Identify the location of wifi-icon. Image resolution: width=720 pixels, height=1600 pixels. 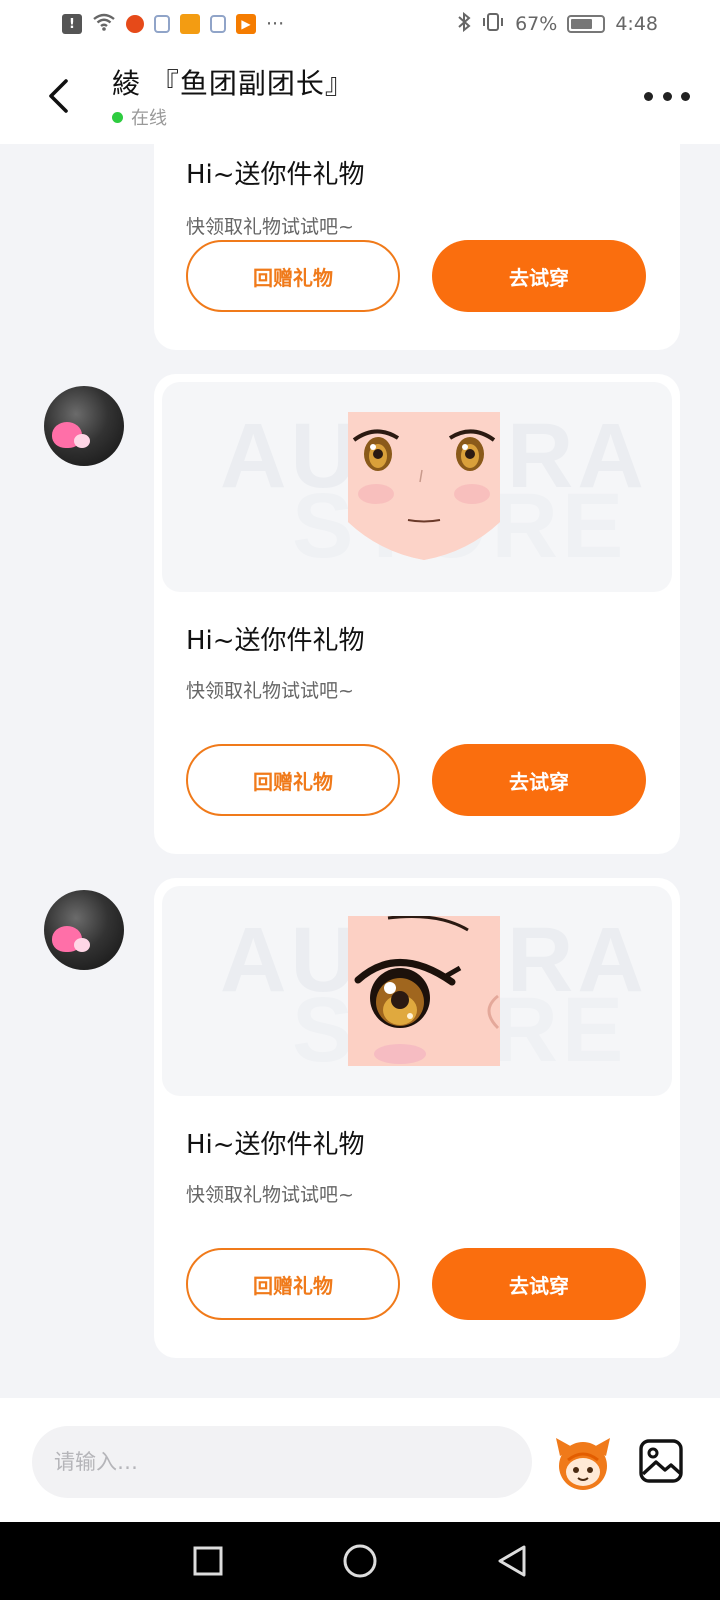
(104, 24).